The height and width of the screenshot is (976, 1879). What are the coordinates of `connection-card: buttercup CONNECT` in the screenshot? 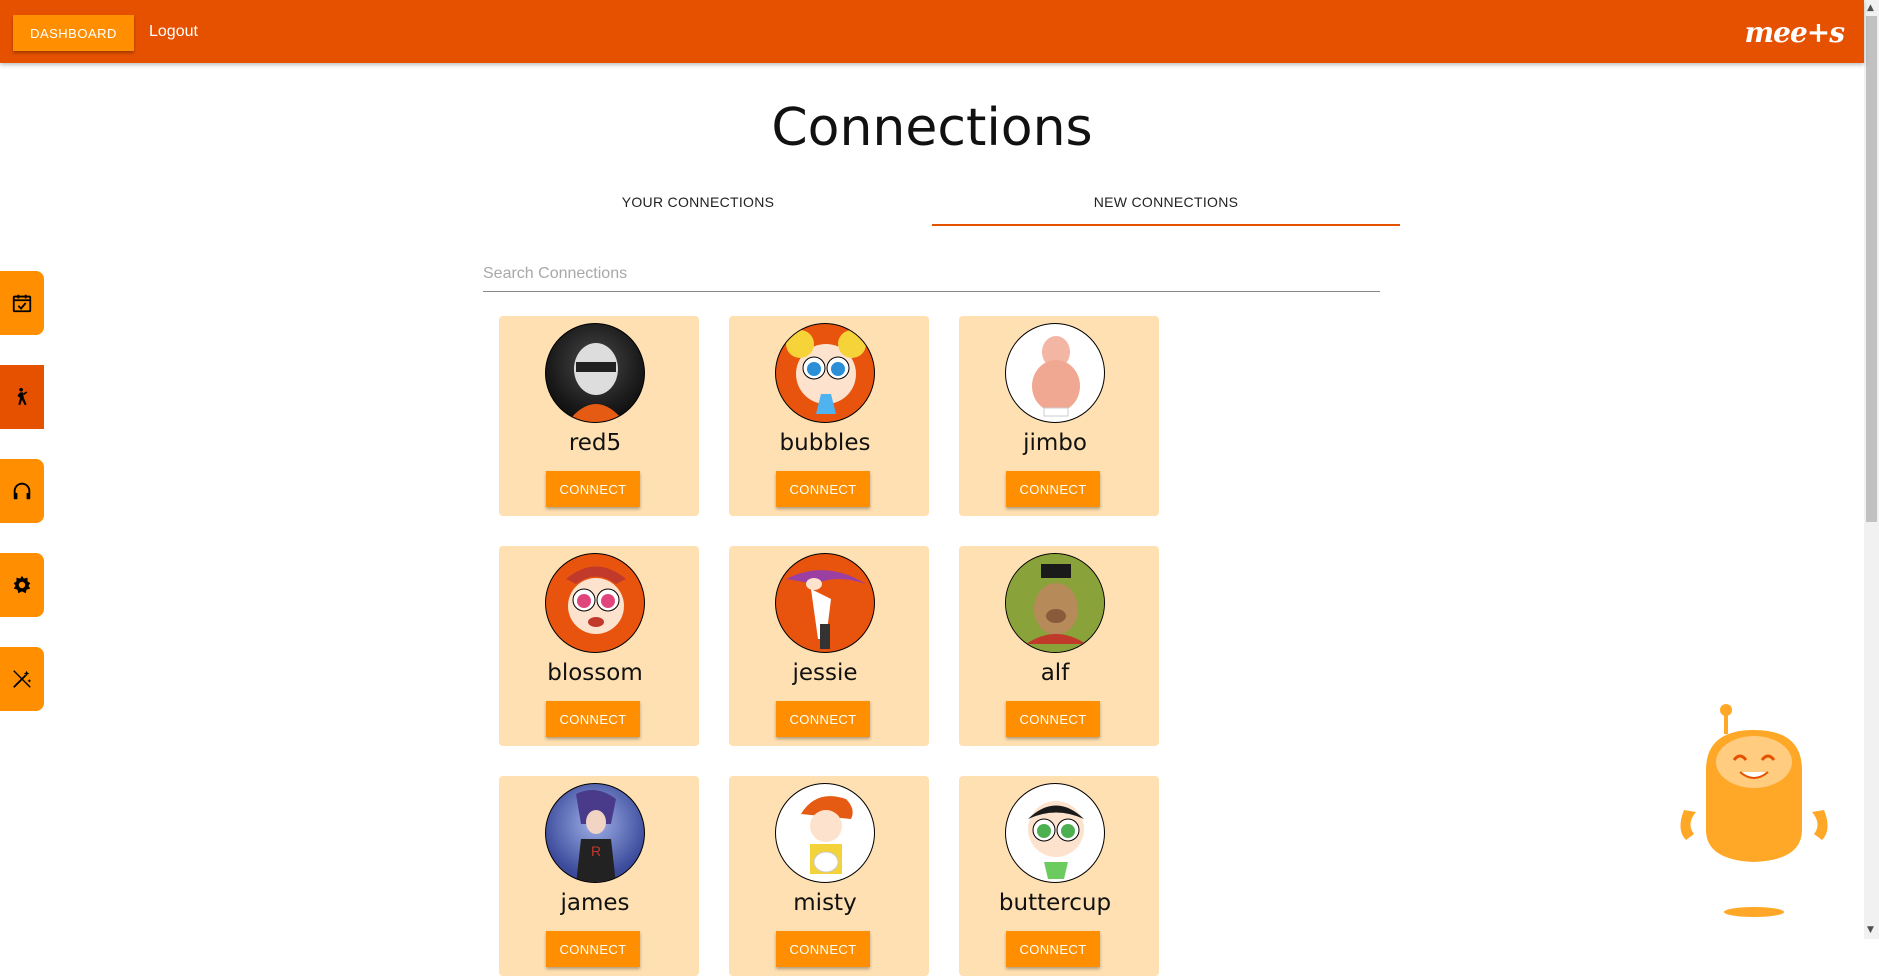 It's located at (1059, 876).